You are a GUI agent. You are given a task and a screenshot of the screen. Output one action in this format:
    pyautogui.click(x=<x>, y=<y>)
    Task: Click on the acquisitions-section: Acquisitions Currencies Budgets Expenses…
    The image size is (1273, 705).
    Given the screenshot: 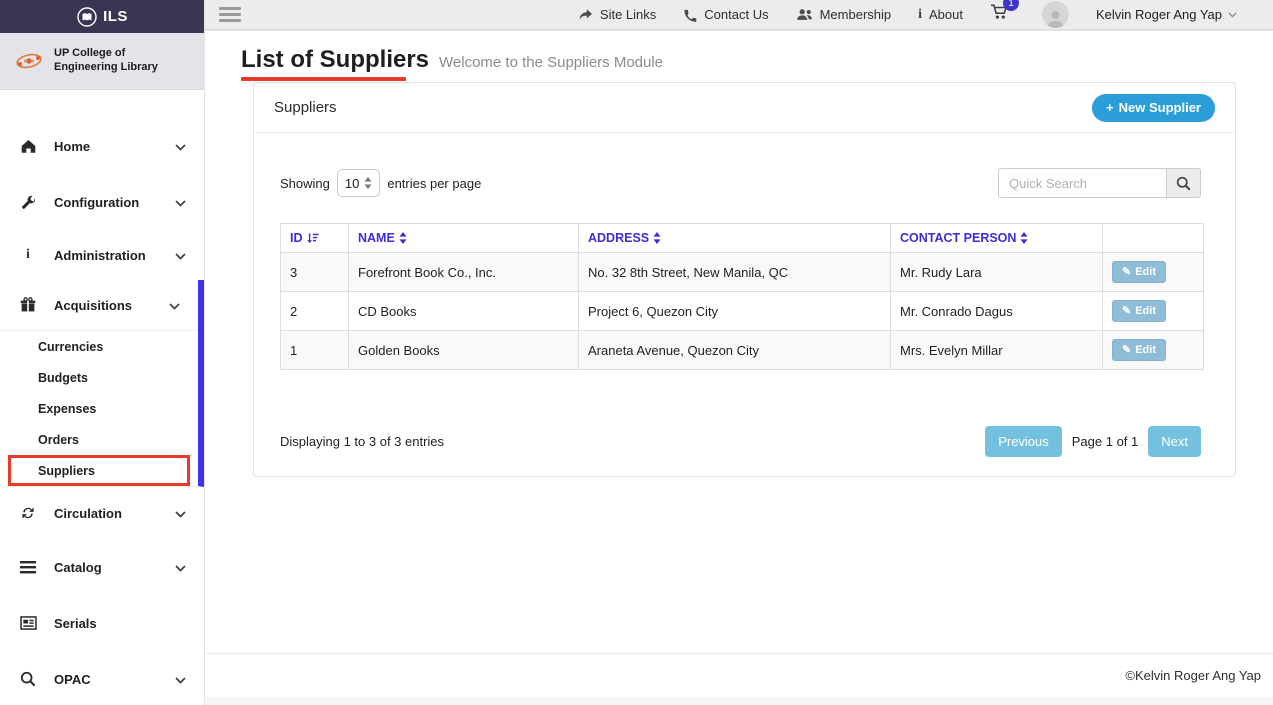 What is the action you would take?
    pyautogui.click(x=102, y=383)
    